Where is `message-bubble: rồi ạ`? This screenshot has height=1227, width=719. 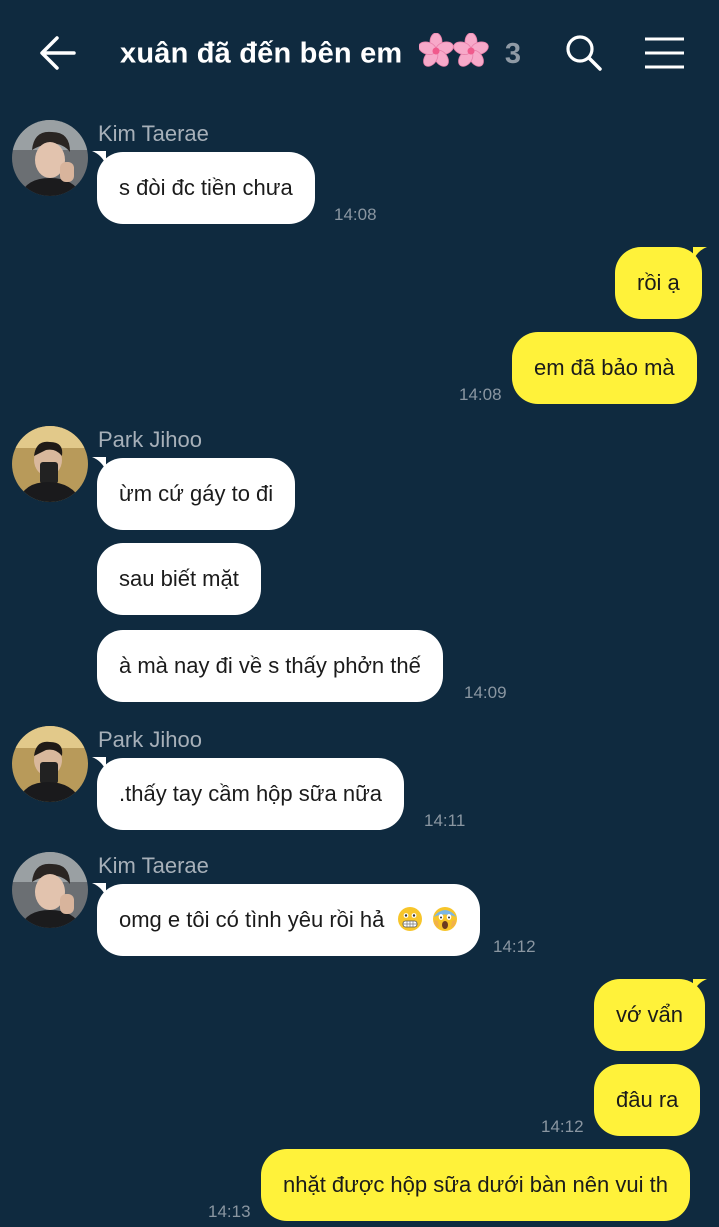 message-bubble: rồi ạ is located at coordinates (658, 283).